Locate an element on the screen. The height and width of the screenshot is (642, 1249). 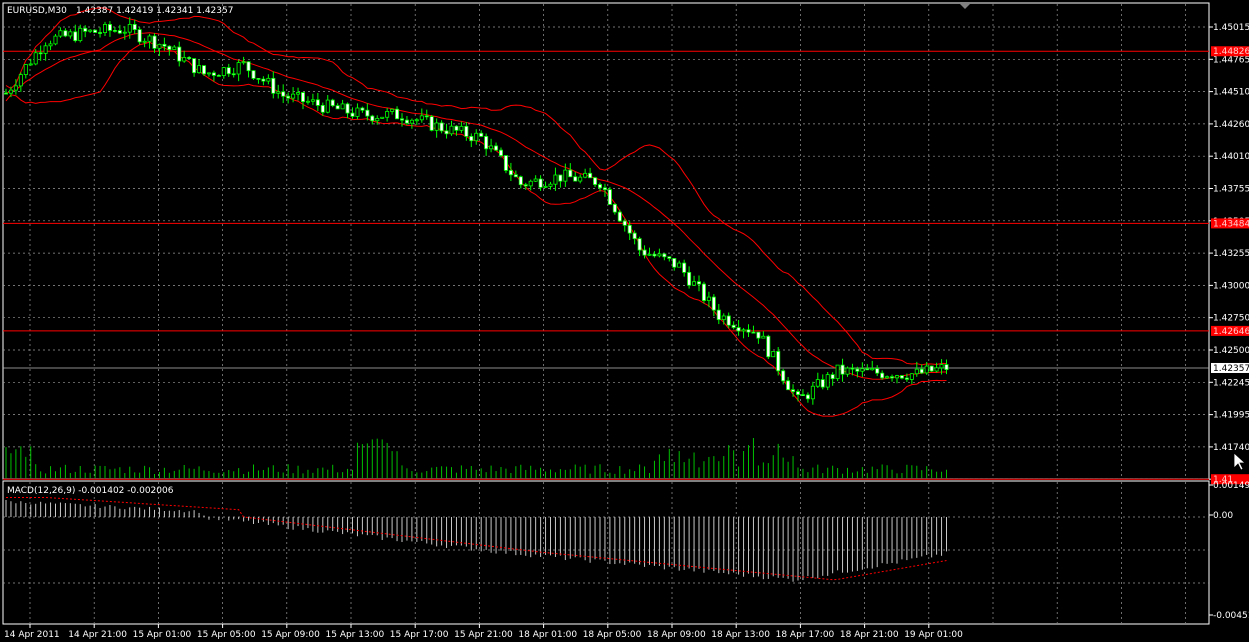
macd-tick-label: 0.00149 is located at coordinates (1231, 486).